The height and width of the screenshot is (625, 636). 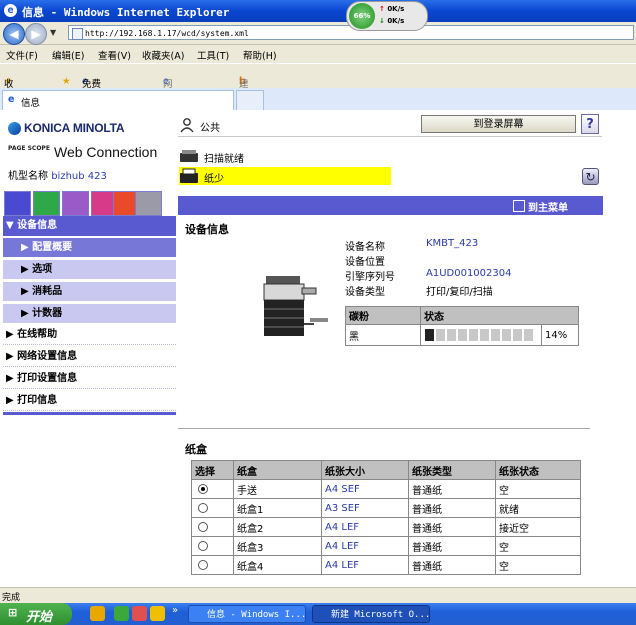 What do you see at coordinates (11, 598) in the screenshot?
I see `status-text: 完成` at bounding box center [11, 598].